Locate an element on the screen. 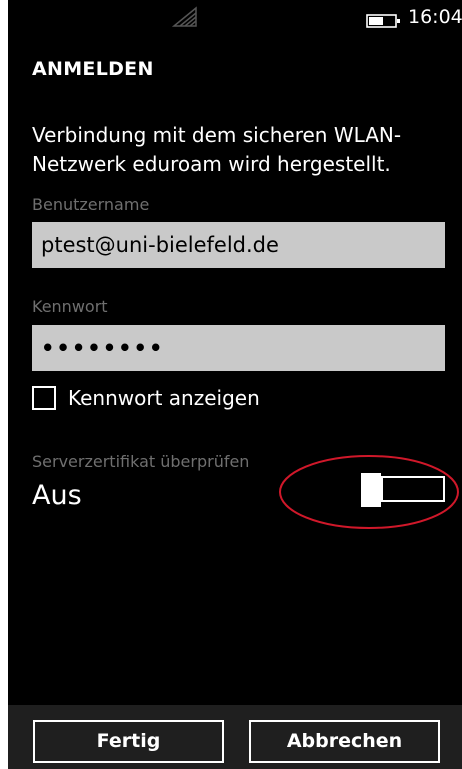 The height and width of the screenshot is (769, 462). status-bar: 16:04 is located at coordinates (235, 19).